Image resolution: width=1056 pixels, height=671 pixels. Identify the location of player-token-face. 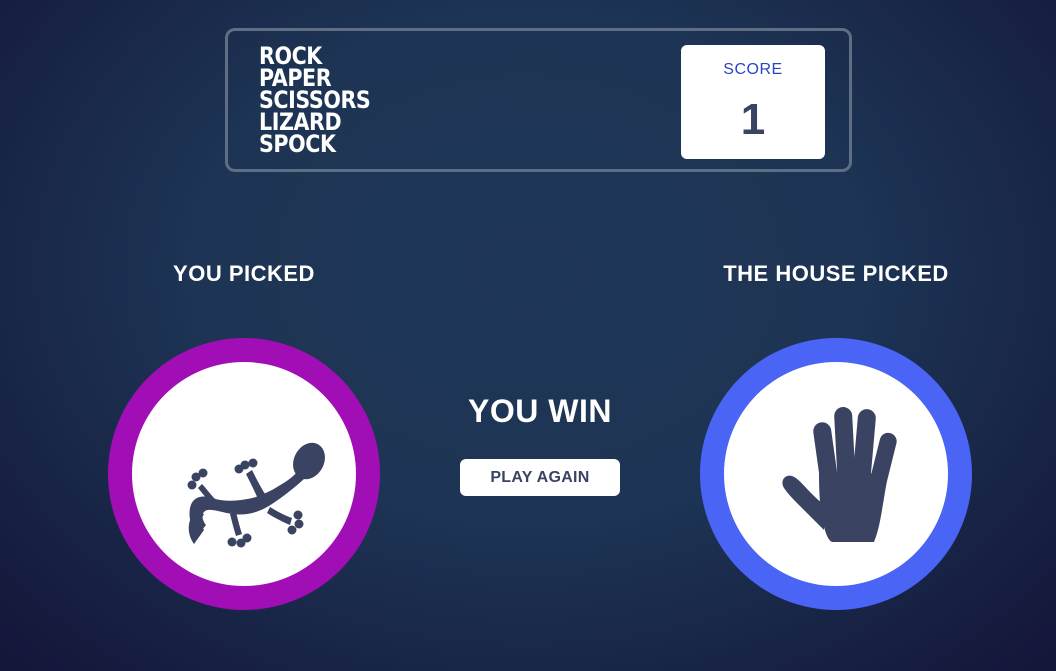
(244, 474).